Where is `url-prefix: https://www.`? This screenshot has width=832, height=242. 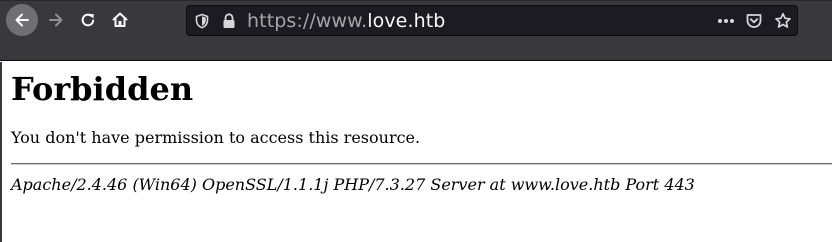 url-prefix: https://www. is located at coordinates (307, 21).